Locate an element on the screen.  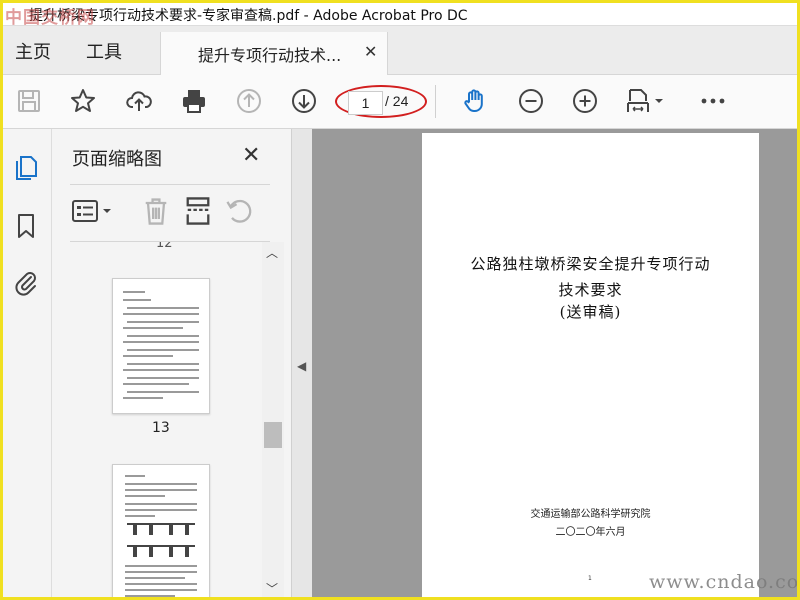
thumbnail-options-icon is located at coordinates (93, 211).